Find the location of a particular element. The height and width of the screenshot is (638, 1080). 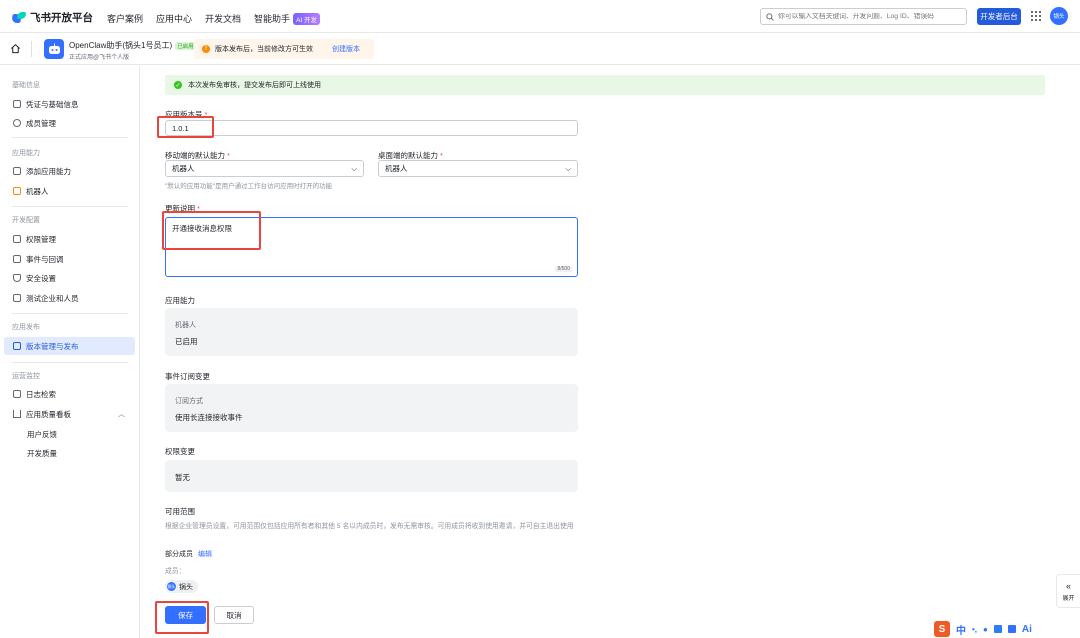

lock-icon is located at coordinates (17, 239).